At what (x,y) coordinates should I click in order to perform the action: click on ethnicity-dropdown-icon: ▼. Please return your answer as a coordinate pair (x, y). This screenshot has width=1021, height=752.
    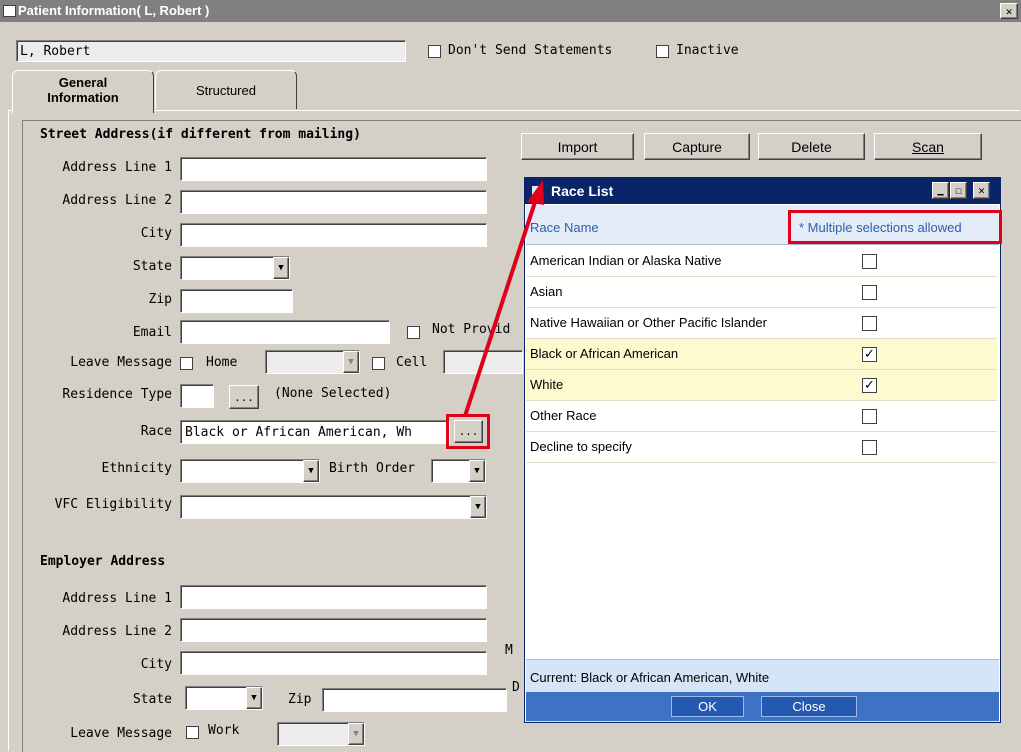
    Looking at the image, I should click on (311, 471).